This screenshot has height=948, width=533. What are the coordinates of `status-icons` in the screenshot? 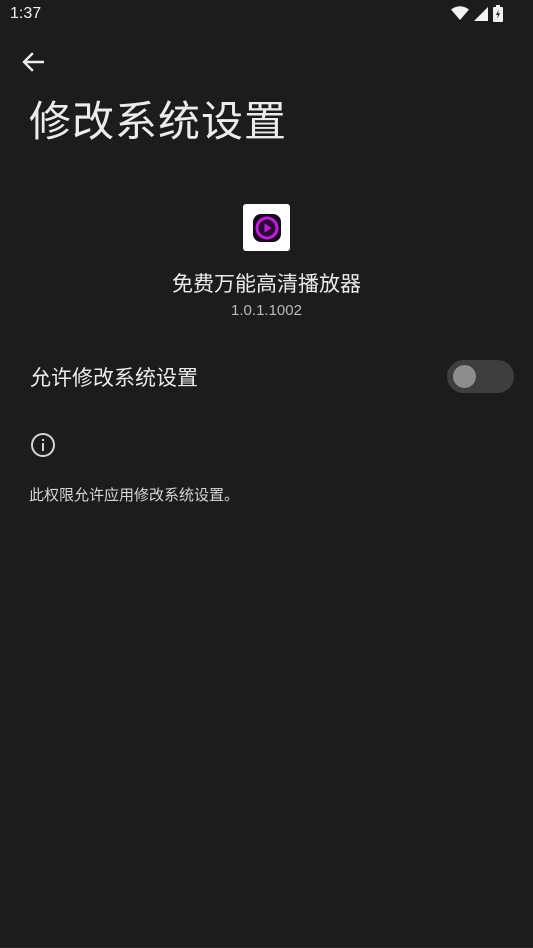 It's located at (477, 15).